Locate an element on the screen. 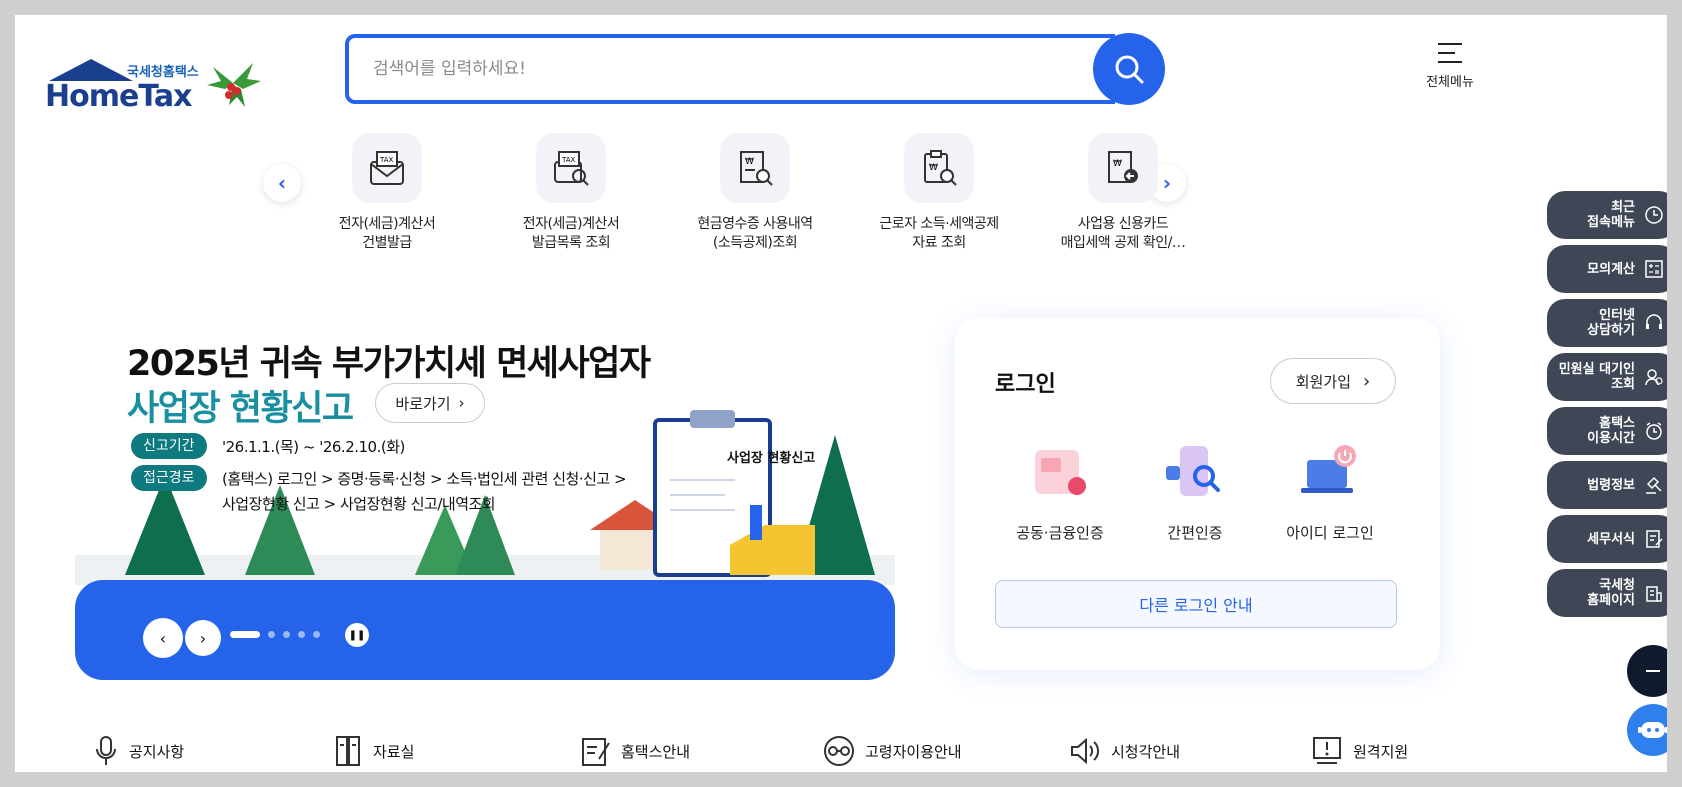 Image resolution: width=1682 pixels, height=787 pixels. tax-search-icon: TAX is located at coordinates (571, 168).